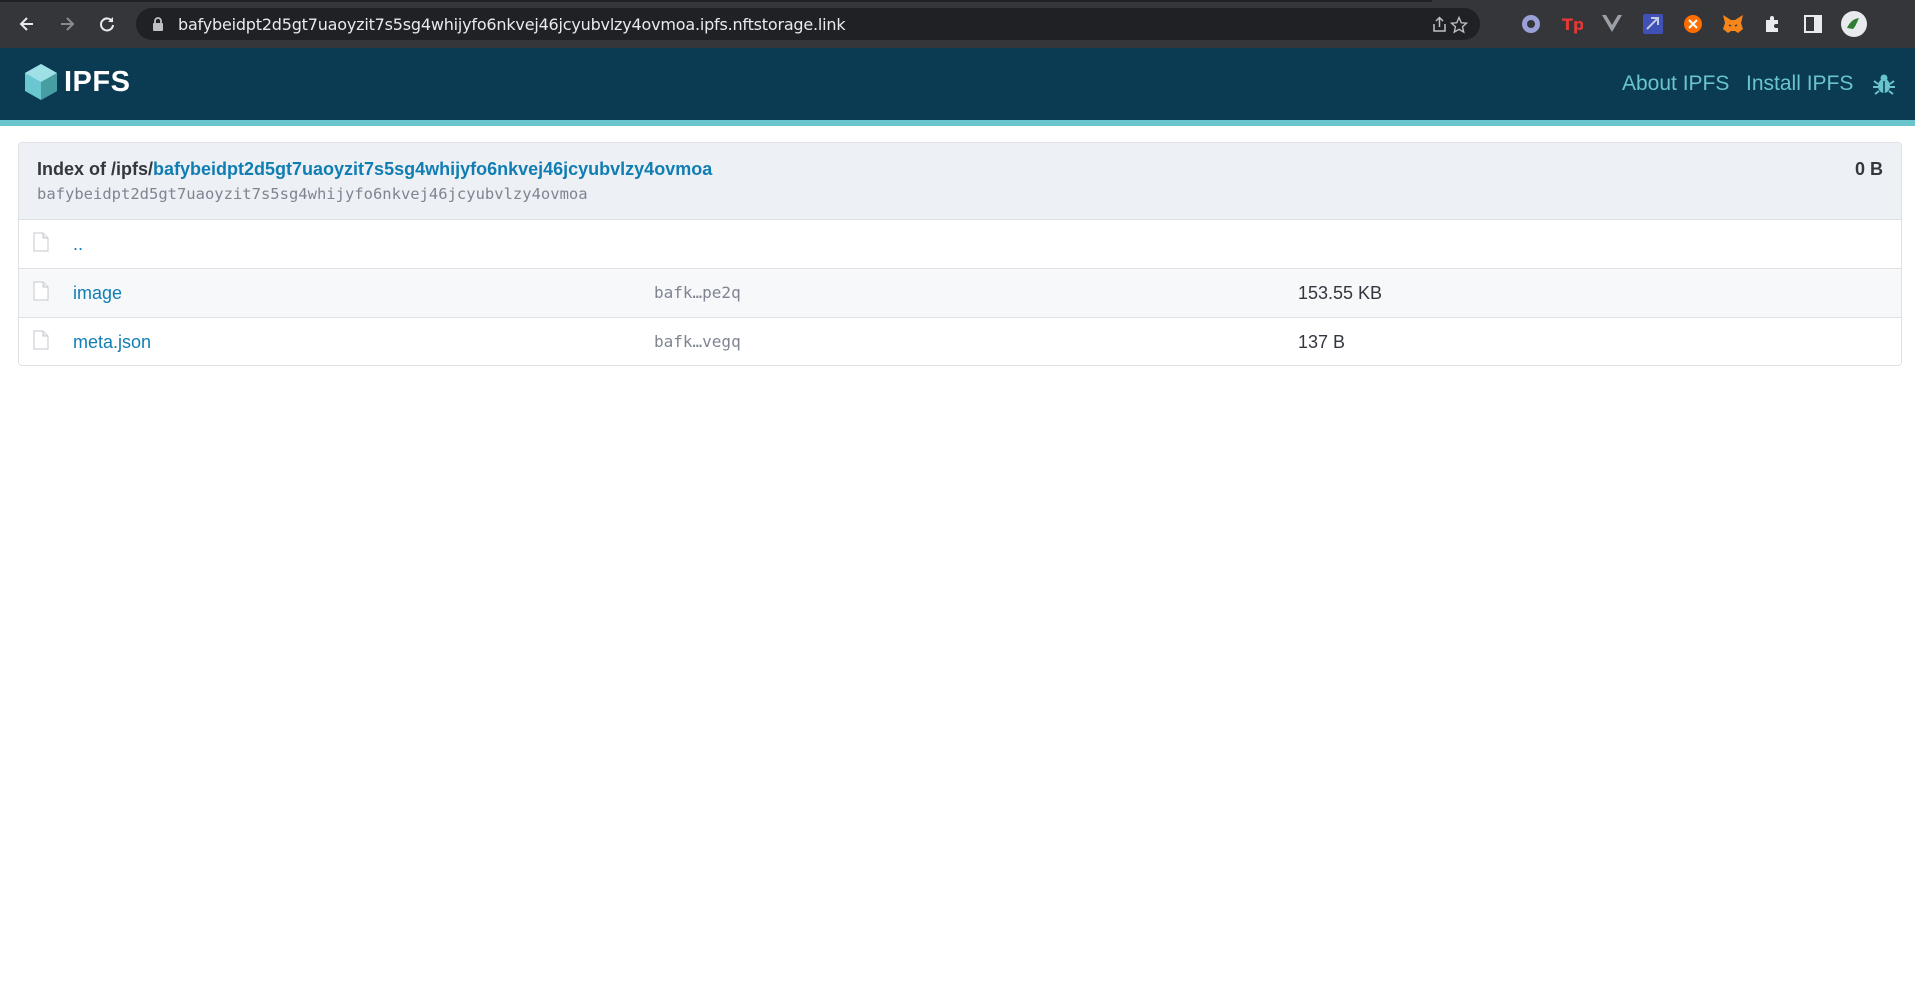  What do you see at coordinates (960, 341) in the screenshot?
I see `table-row: meta.json bafk…vegq 137 B` at bounding box center [960, 341].